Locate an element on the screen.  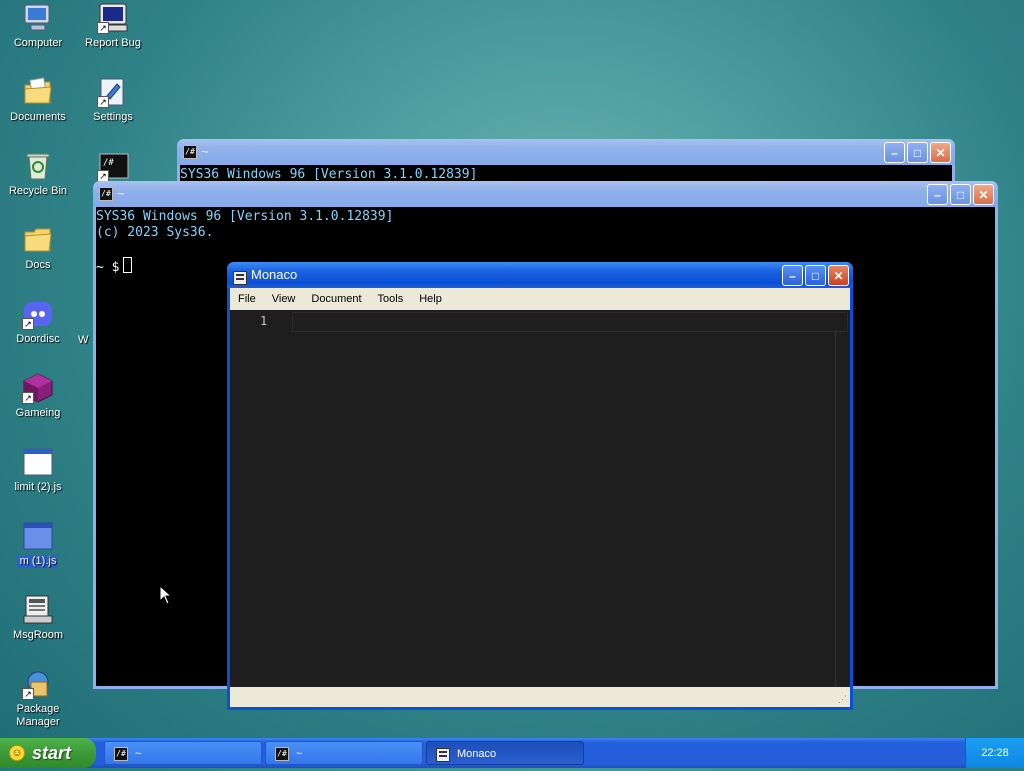
report-bug-icon: ↗ is located at coordinates (113, 18).